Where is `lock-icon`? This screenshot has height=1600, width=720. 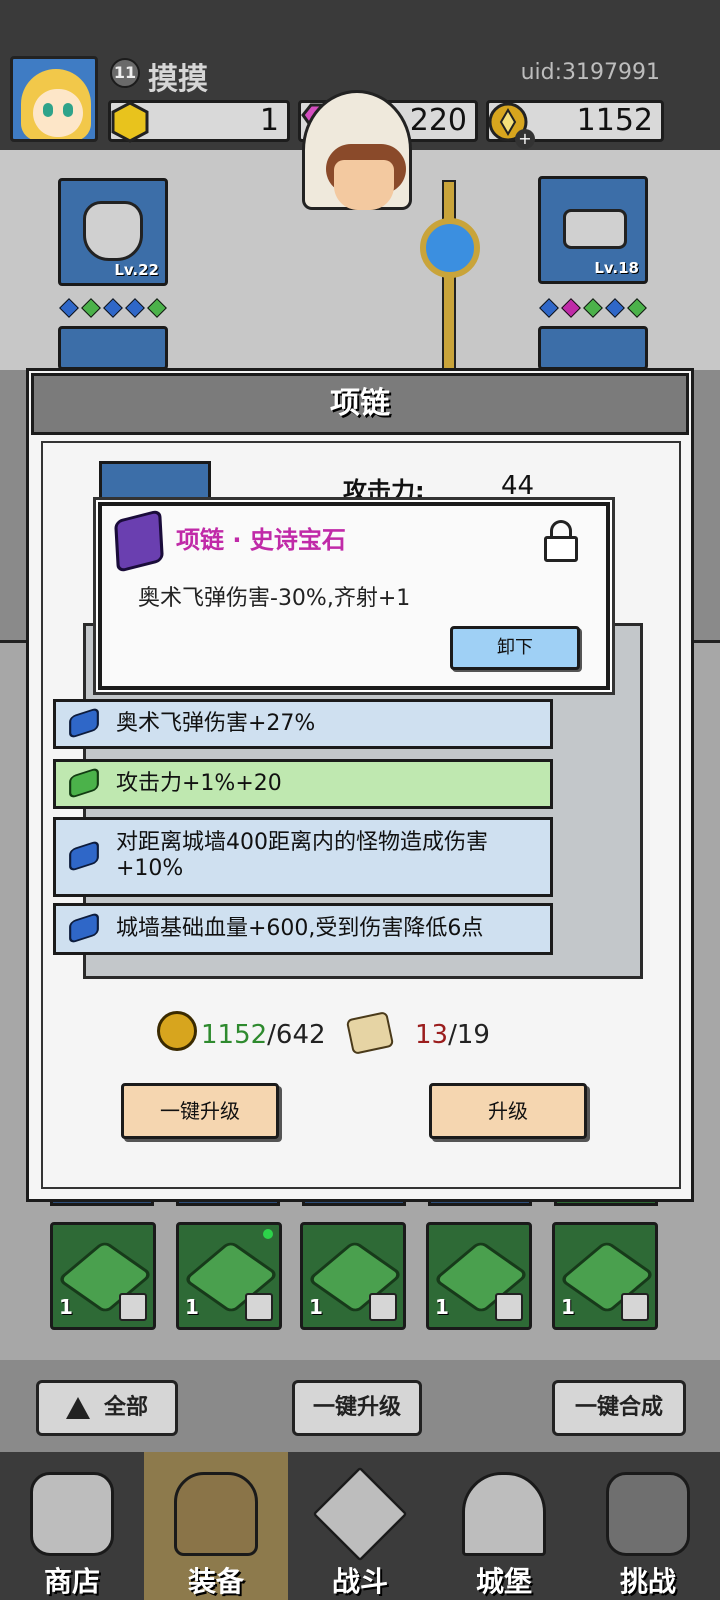
lock-icon is located at coordinates (561, 541).